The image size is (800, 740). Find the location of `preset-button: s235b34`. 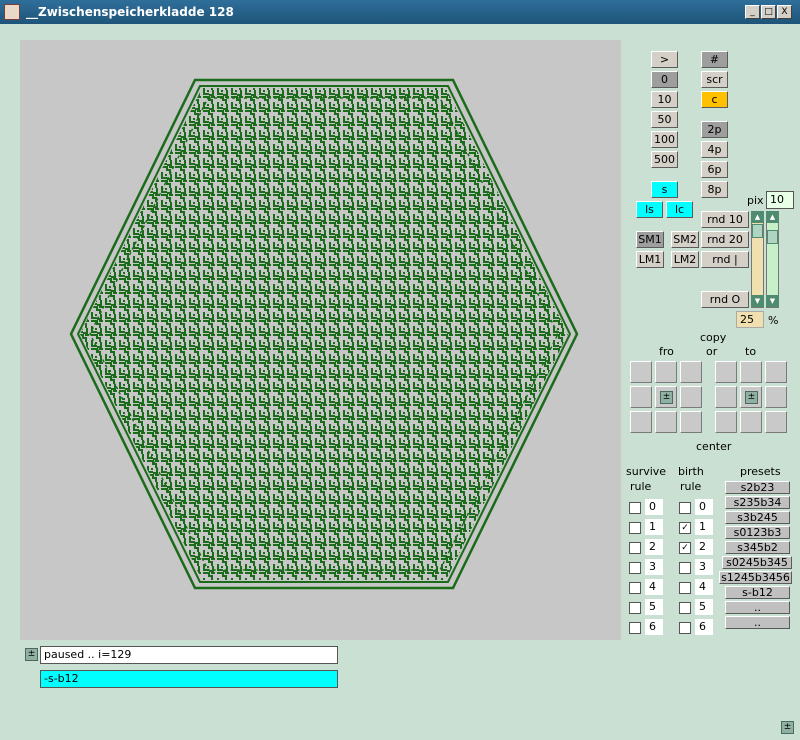

preset-button: s235b34 is located at coordinates (757, 502).